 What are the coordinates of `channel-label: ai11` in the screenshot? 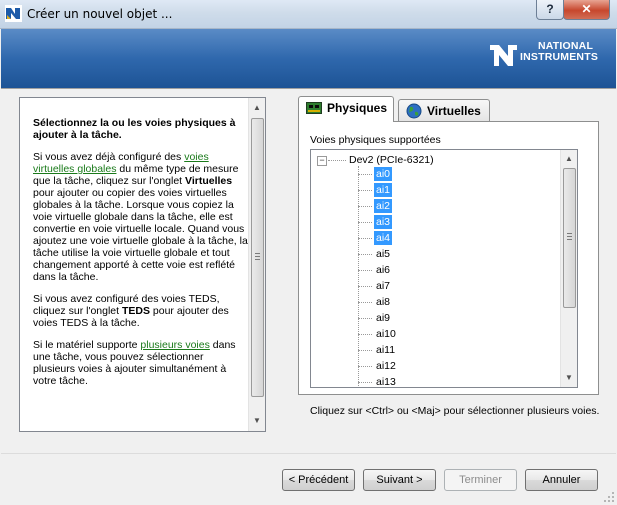 It's located at (386, 350).